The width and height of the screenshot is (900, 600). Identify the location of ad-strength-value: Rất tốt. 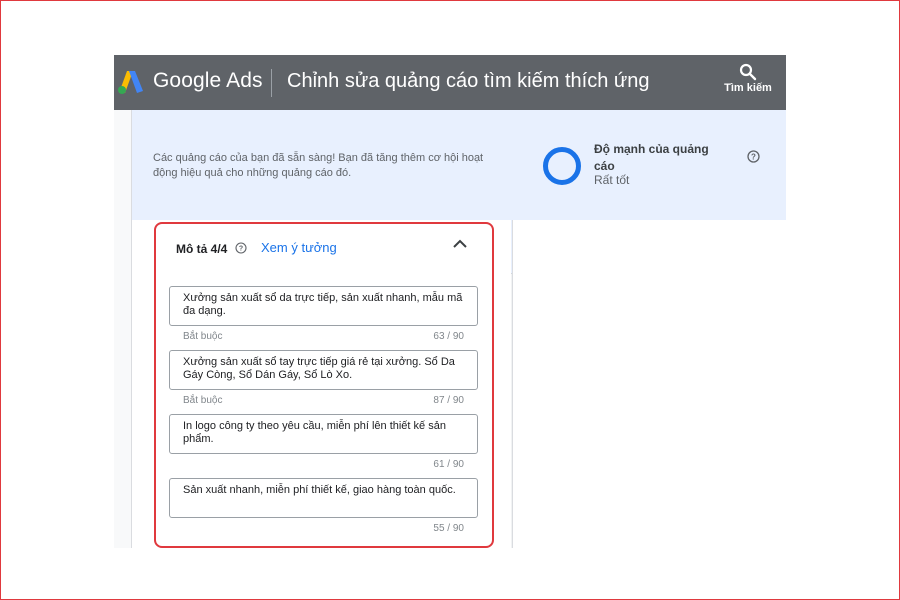
(612, 180).